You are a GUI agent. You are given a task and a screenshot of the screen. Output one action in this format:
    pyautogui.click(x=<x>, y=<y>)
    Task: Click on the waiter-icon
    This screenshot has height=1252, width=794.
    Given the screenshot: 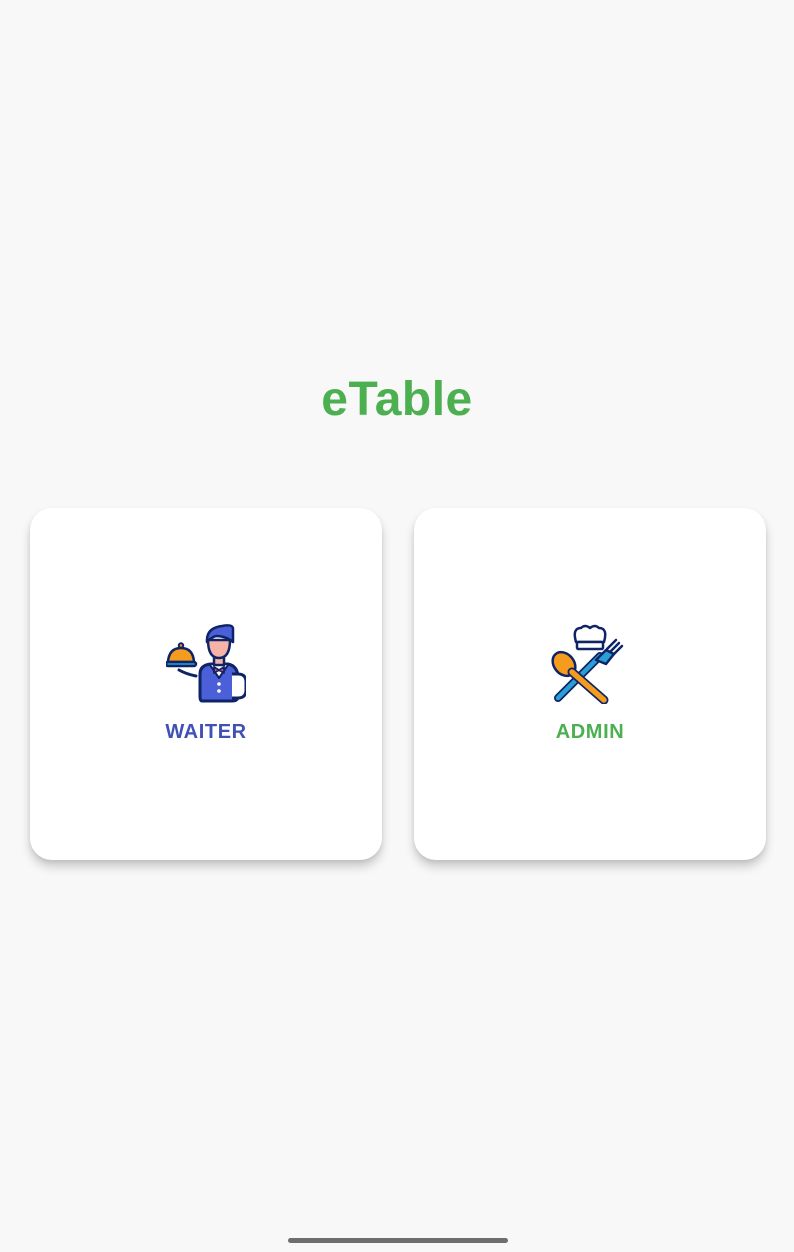 What is the action you would take?
    pyautogui.click(x=206, y=664)
    